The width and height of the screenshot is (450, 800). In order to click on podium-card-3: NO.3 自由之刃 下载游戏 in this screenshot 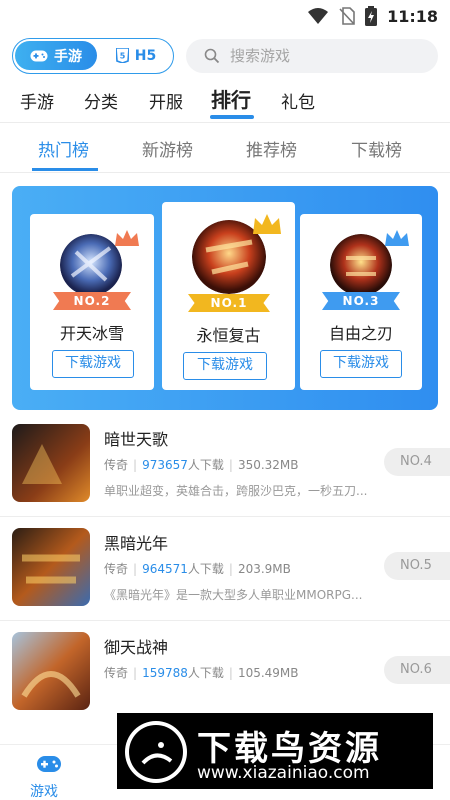, I will do `click(361, 302)`.